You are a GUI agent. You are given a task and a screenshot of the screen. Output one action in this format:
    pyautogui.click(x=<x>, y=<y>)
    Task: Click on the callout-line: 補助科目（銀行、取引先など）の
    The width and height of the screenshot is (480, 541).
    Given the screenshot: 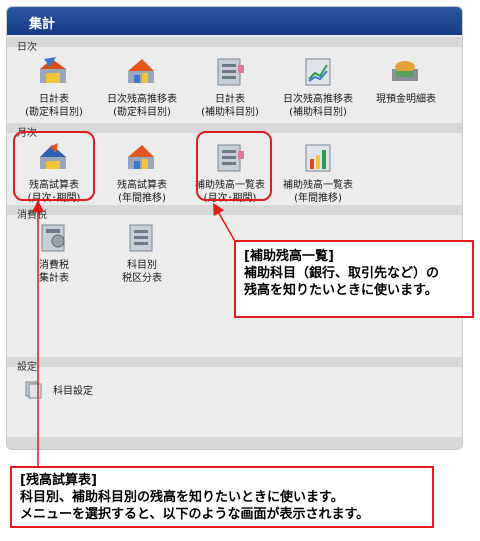 What is the action you would take?
    pyautogui.click(x=342, y=273)
    